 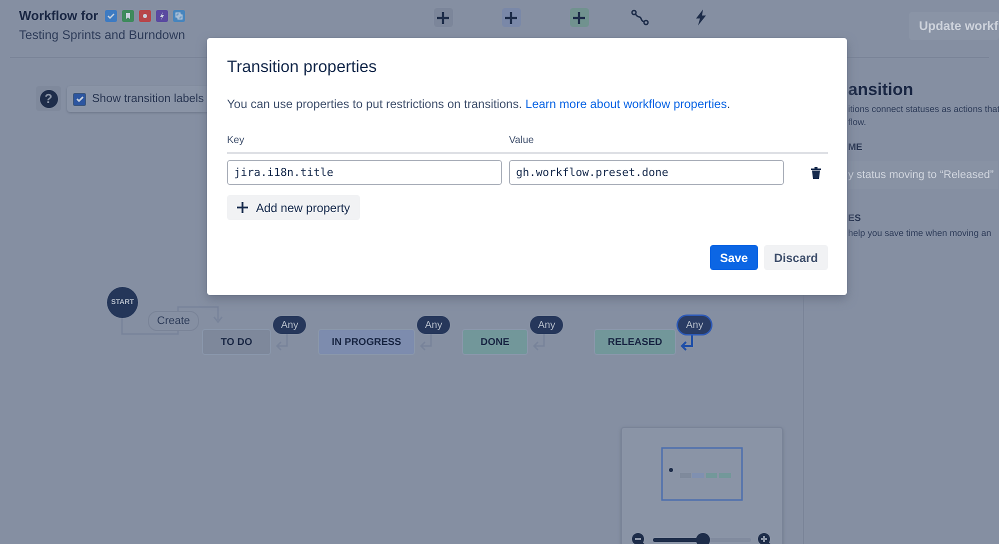 What do you see at coordinates (734, 257) in the screenshot?
I see `save-button: Save` at bounding box center [734, 257].